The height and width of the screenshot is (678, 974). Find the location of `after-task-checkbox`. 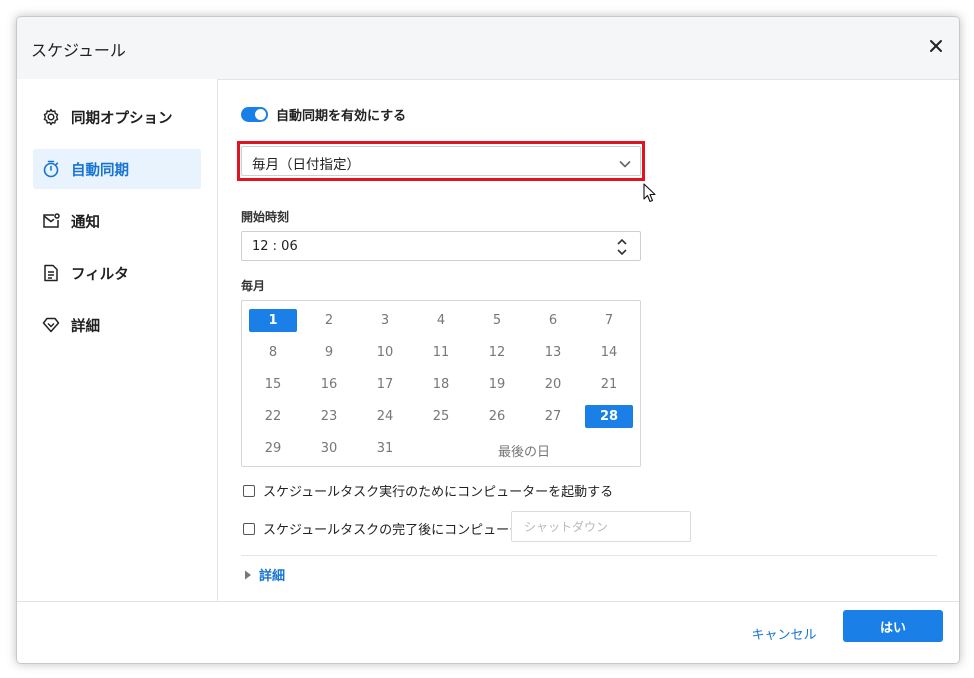

after-task-checkbox is located at coordinates (249, 528).